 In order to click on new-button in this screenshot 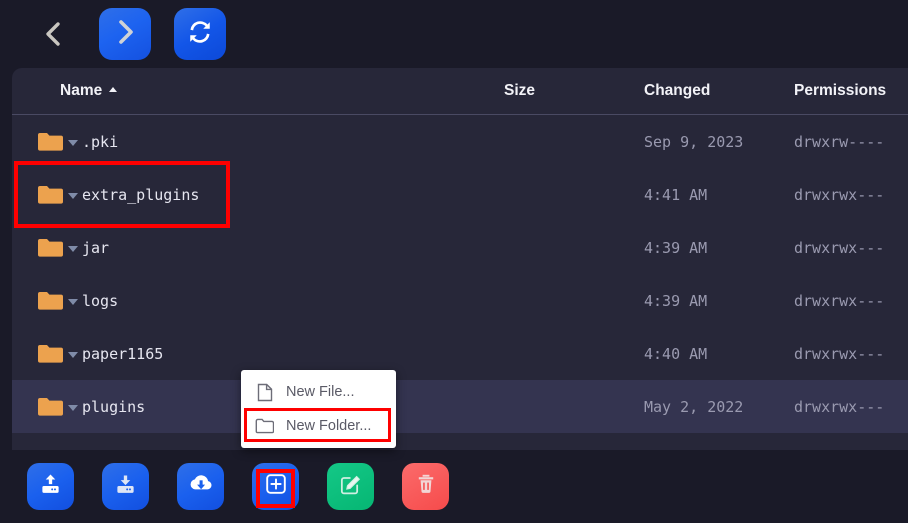, I will do `click(275, 486)`.